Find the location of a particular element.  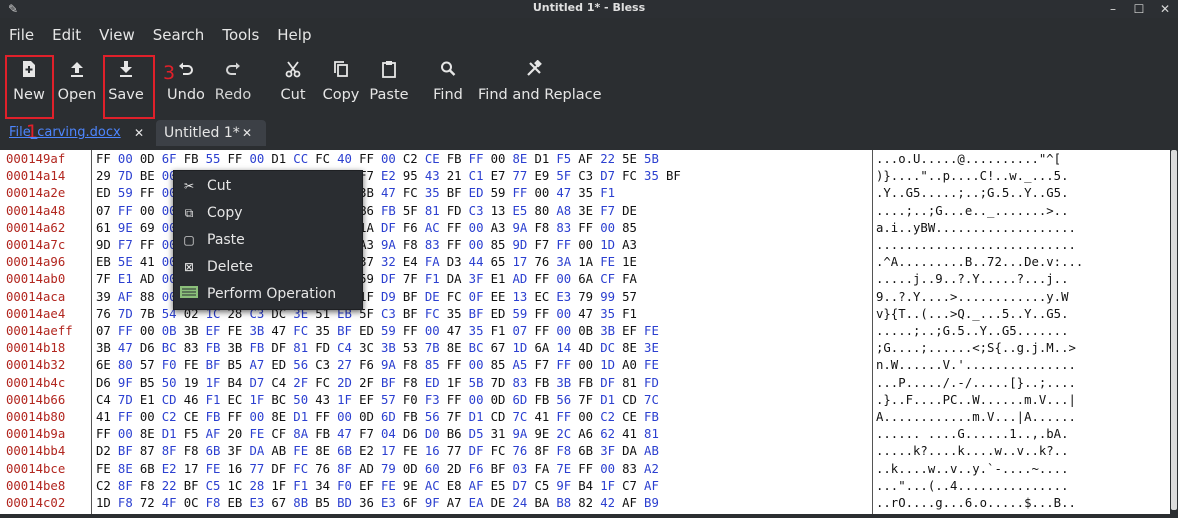

hex-byte: D6 is located at coordinates (414, 434).